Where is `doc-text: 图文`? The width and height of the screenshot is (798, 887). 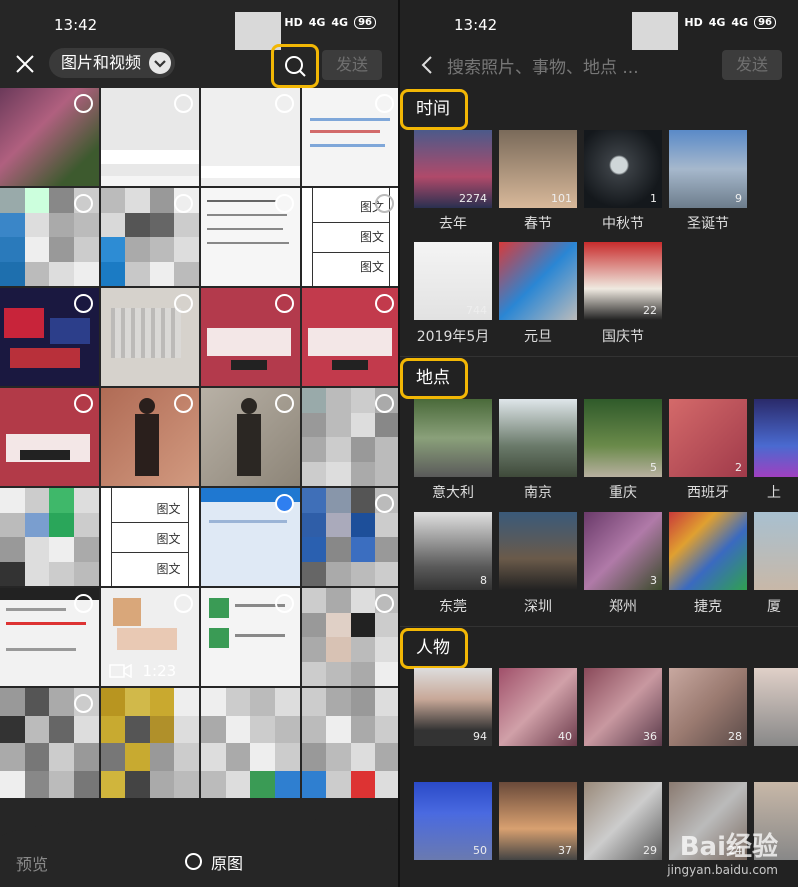
doc-text: 图文 is located at coordinates (168, 539).